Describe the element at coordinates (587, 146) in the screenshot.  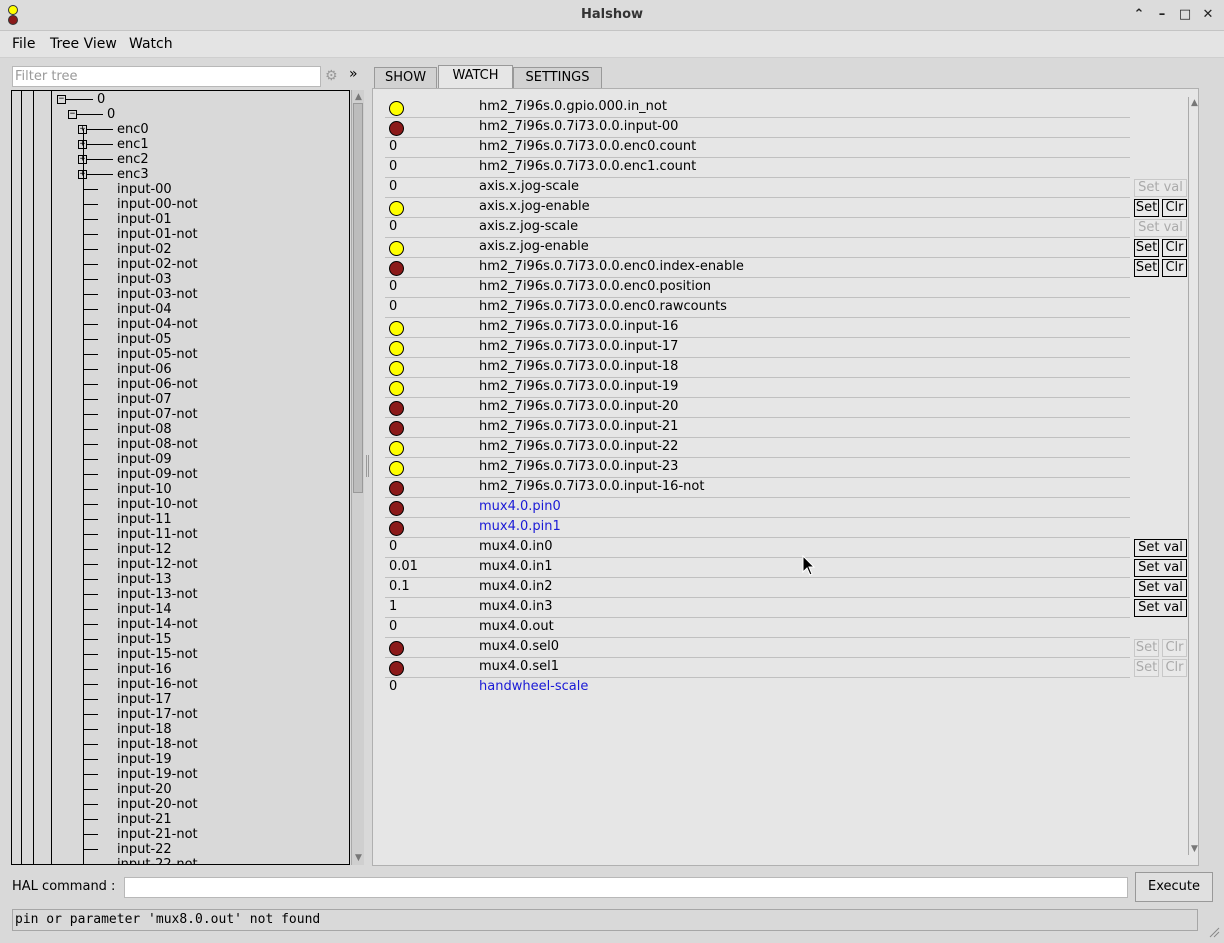
I see `watch-pin-name: hm2_7i96s.0.7i73.0.0.enc0.count` at that location.